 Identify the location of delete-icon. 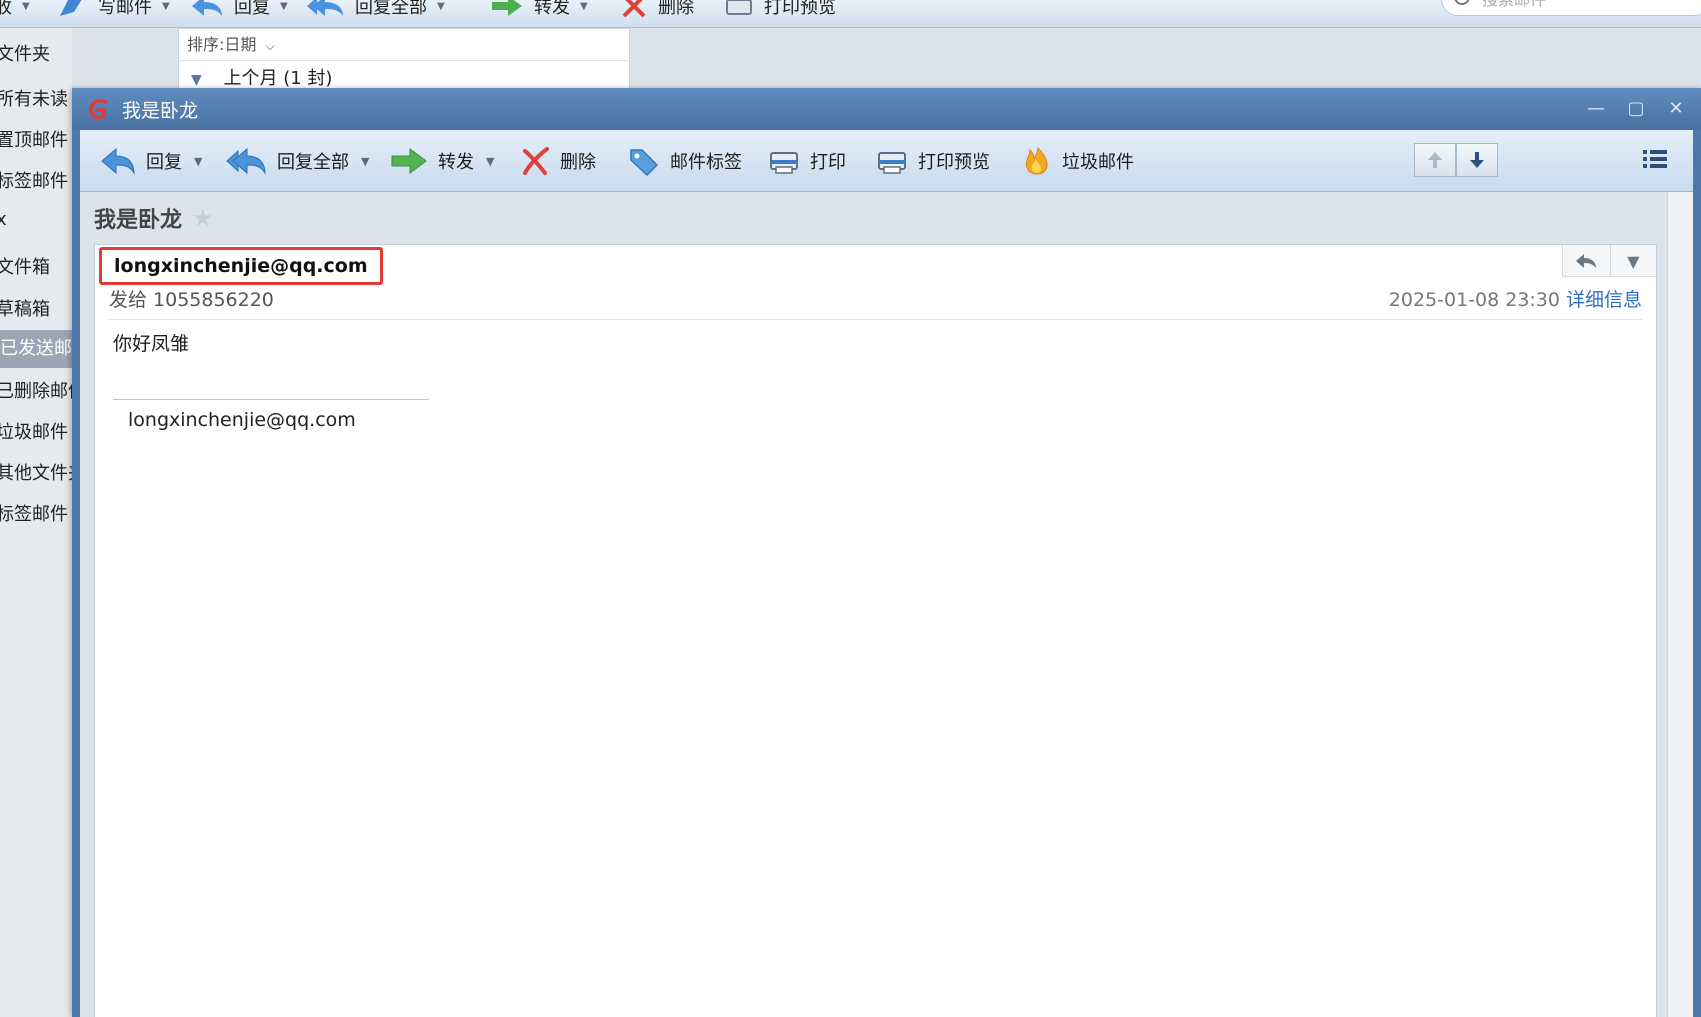
(536, 161).